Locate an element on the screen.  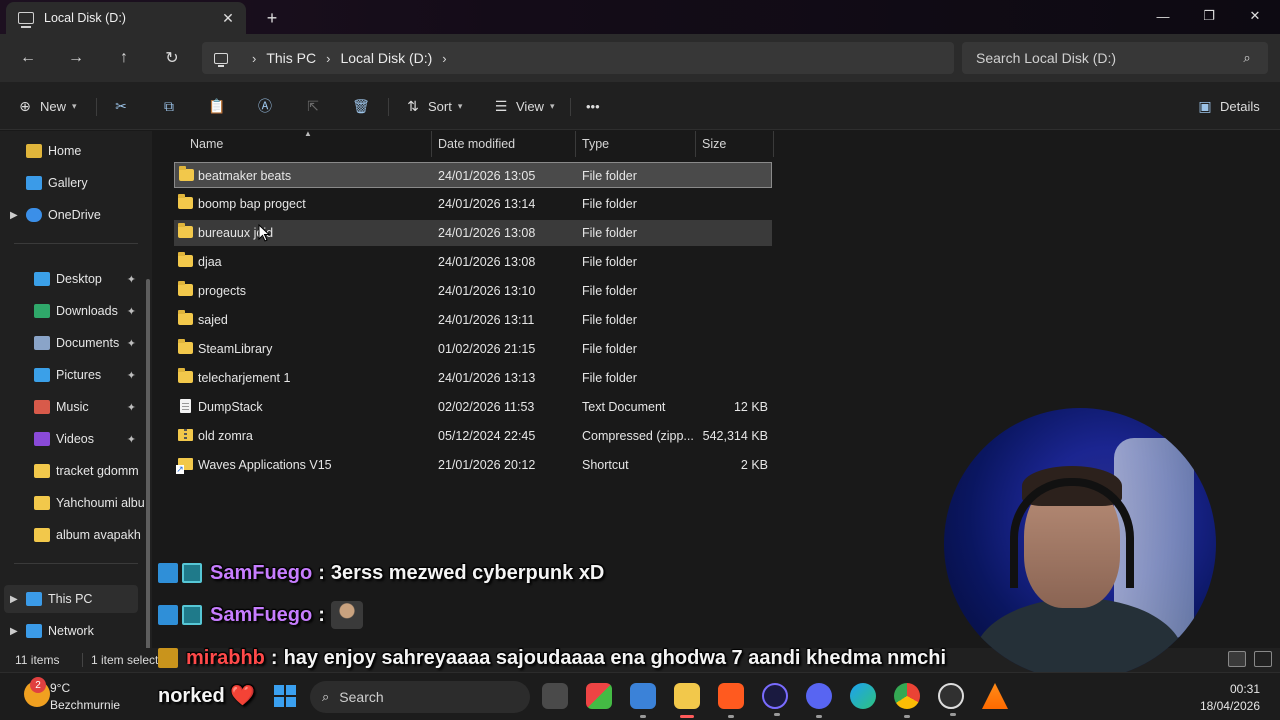
sidebar-item-music: Music ✦ is located at coordinates (75, 407).